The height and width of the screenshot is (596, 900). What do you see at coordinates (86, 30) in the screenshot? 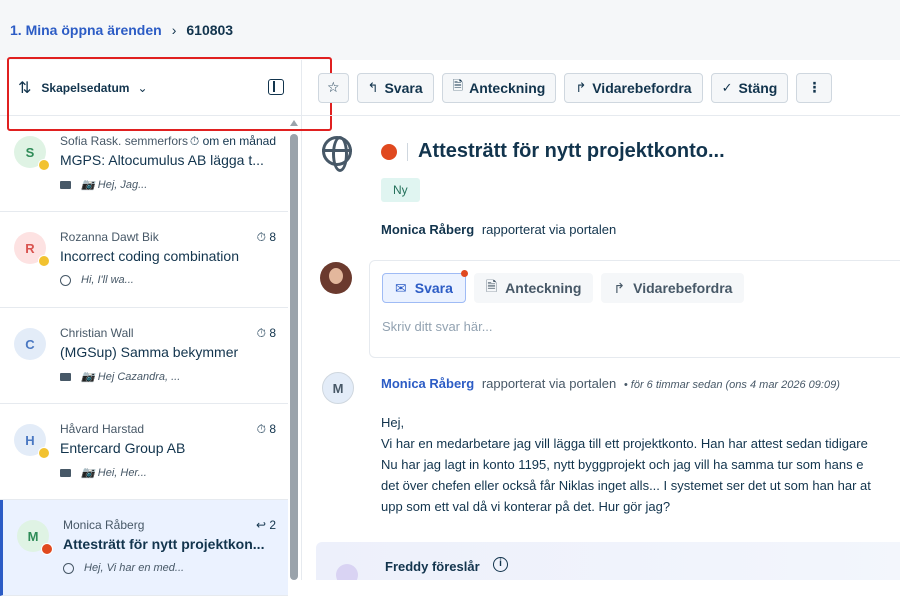
I see `breadcrumb-link-my-open-tickets: 1. Mina öppna ärenden` at bounding box center [86, 30].